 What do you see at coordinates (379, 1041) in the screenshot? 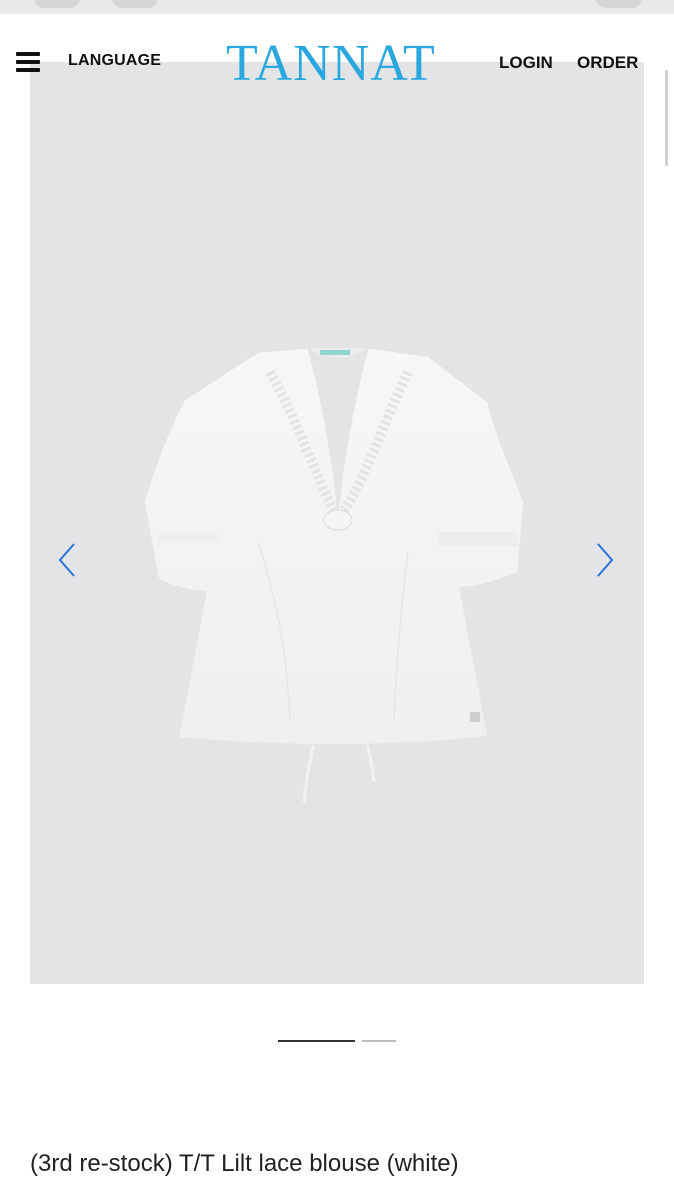
I see `pagination-dot` at bounding box center [379, 1041].